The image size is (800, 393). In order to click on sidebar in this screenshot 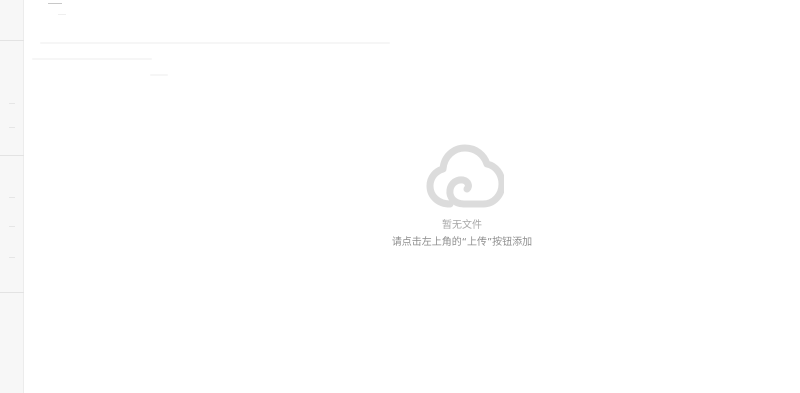, I will do `click(12, 196)`.